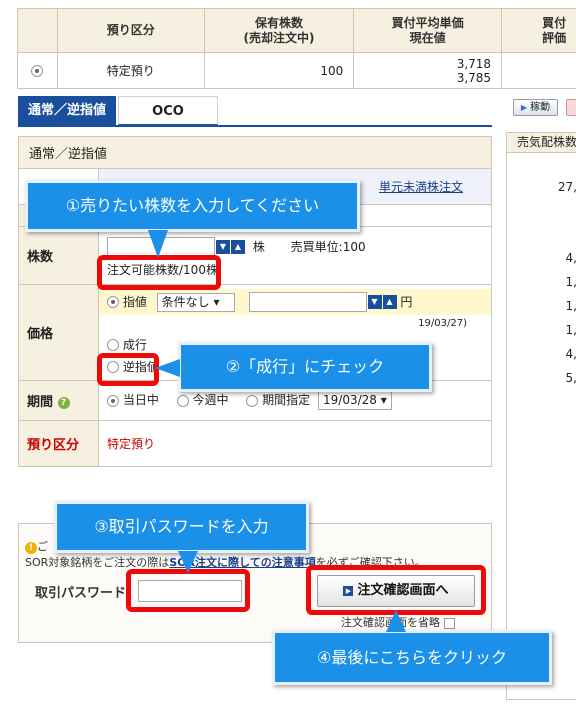  I want to click on price-increment-button: ▲, so click(389, 302).